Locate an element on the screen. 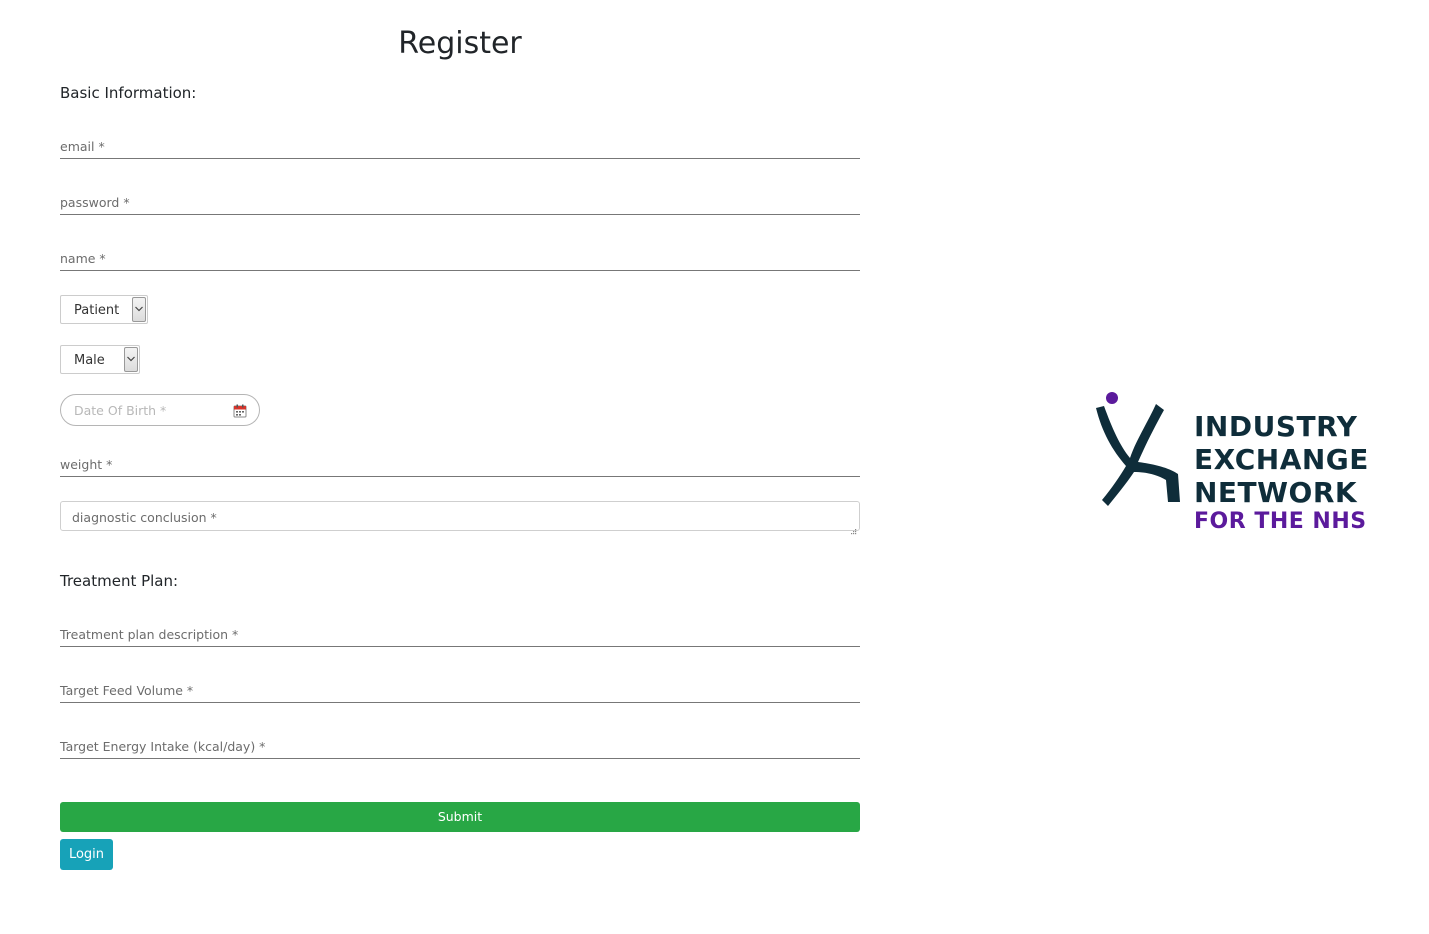 The width and height of the screenshot is (1429, 934). password-field: password * is located at coordinates (460, 200).